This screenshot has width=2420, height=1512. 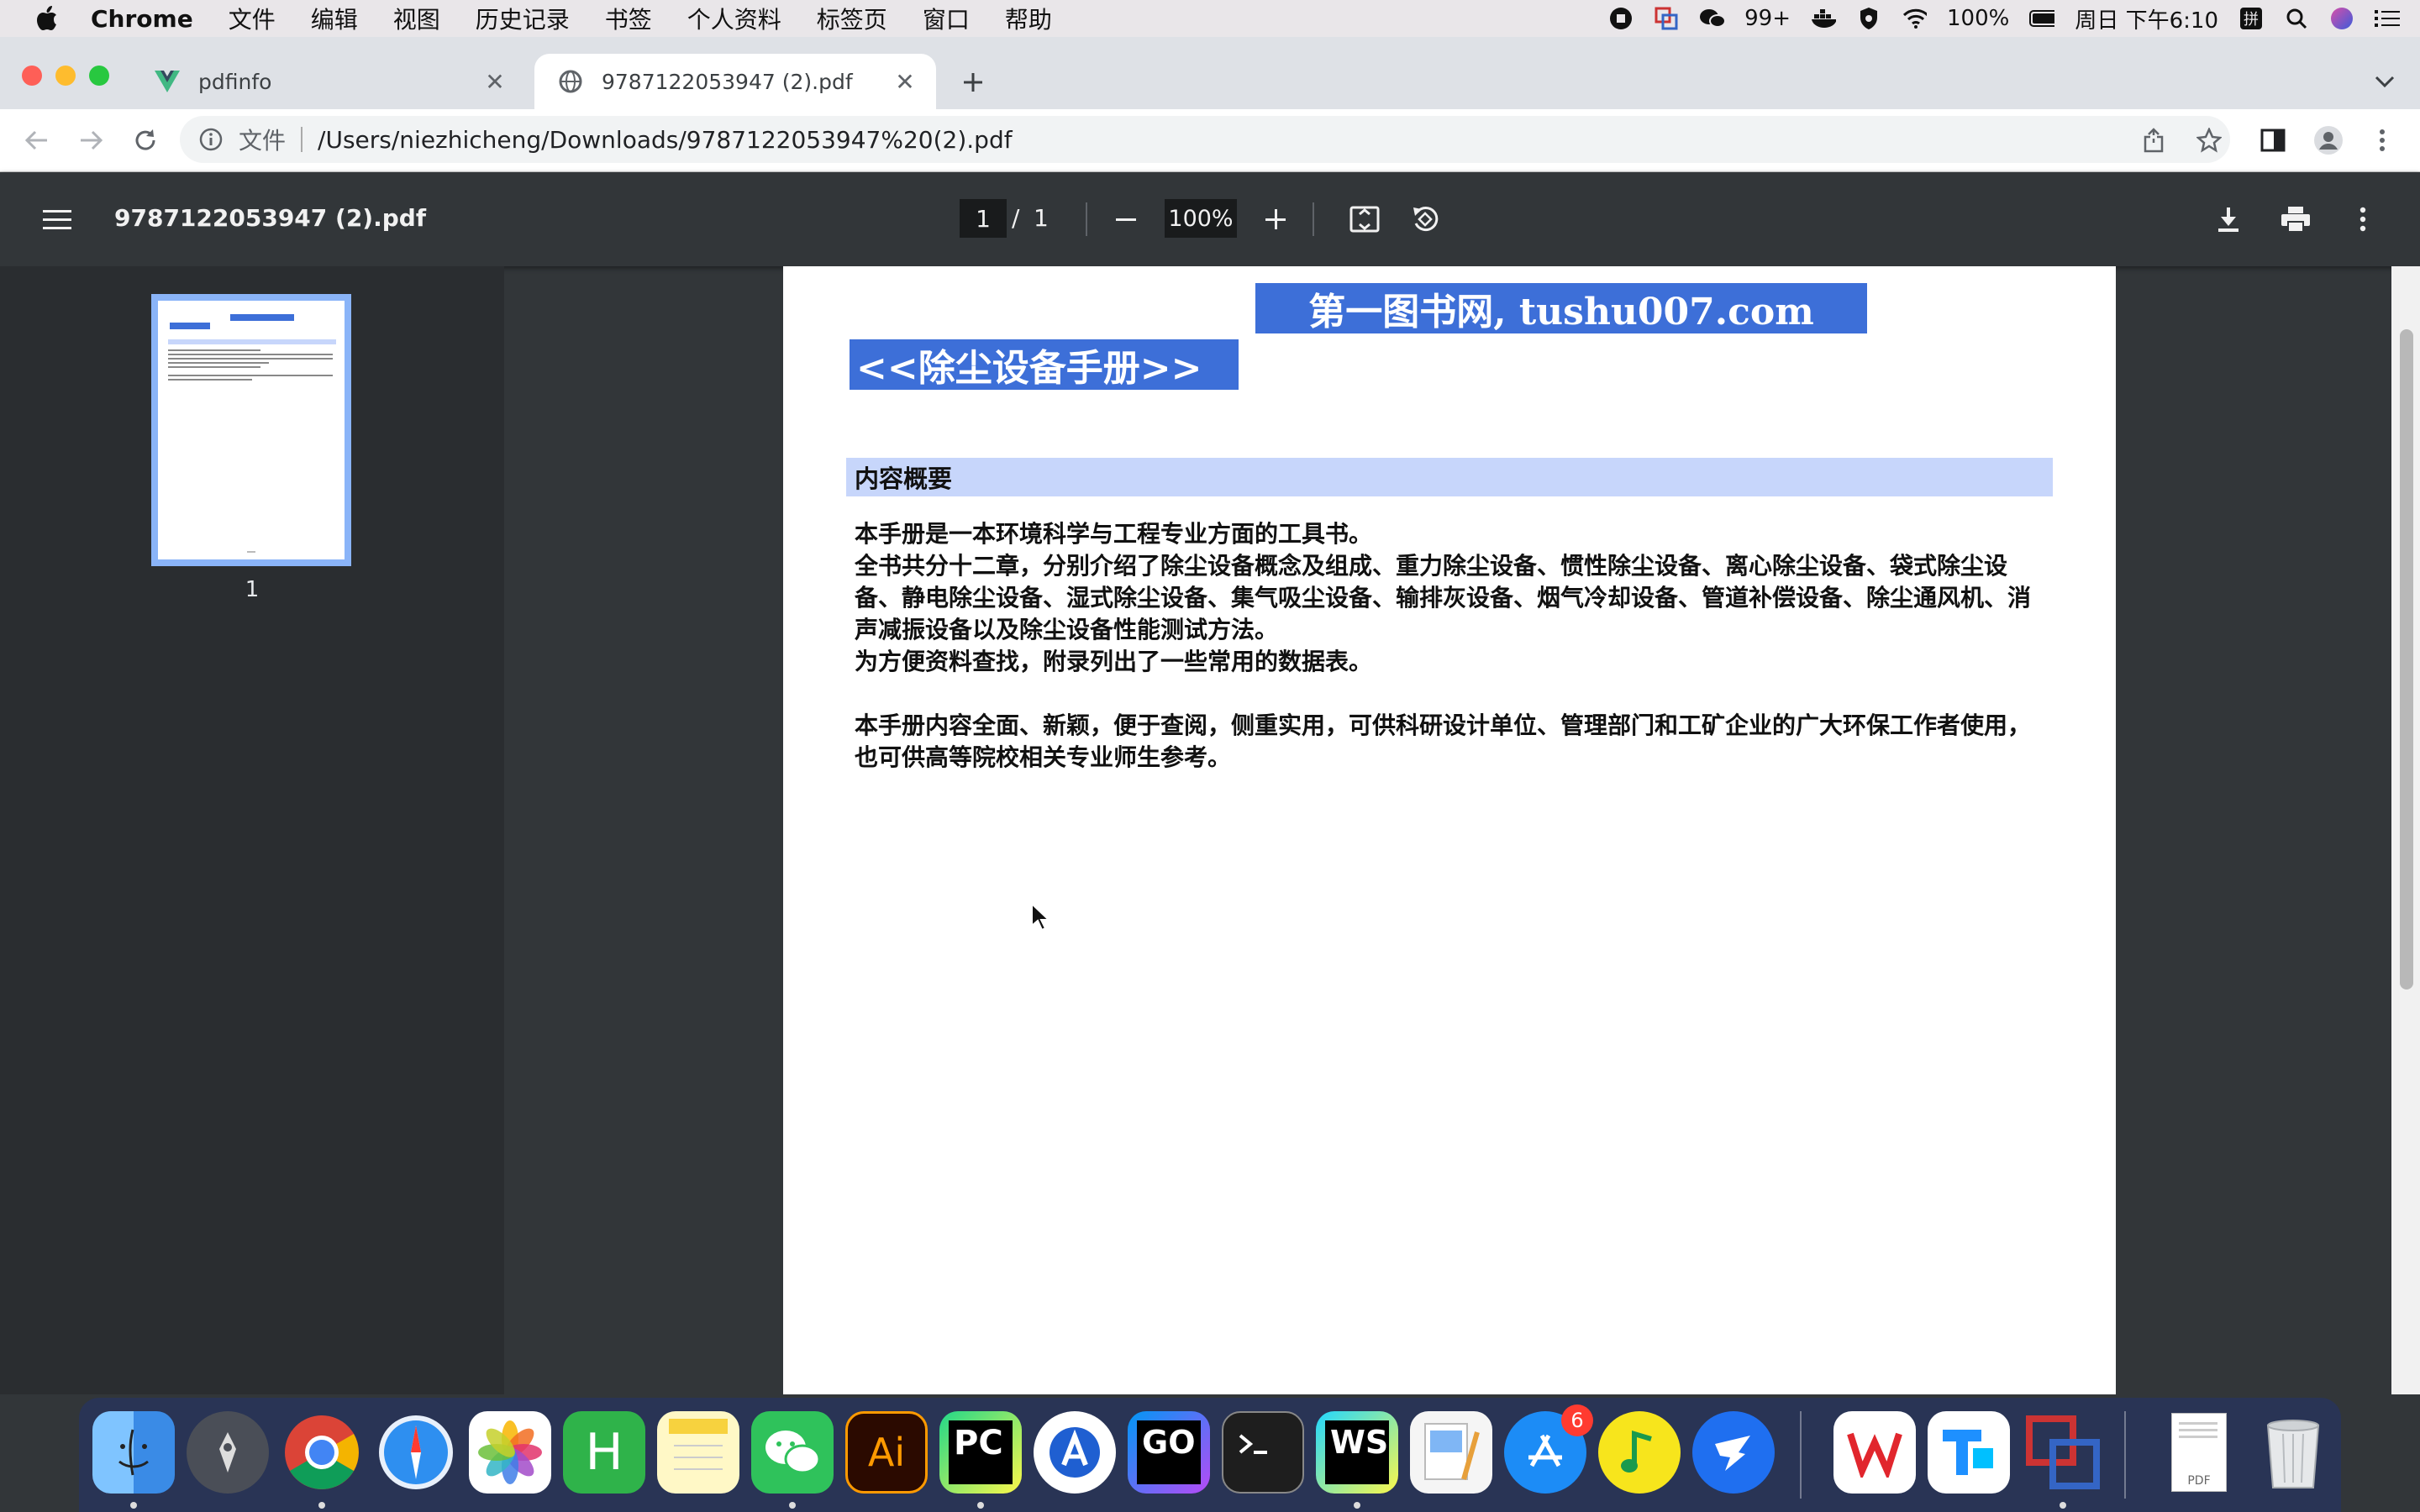 What do you see at coordinates (65, 76) in the screenshot?
I see `window-minimize-button` at bounding box center [65, 76].